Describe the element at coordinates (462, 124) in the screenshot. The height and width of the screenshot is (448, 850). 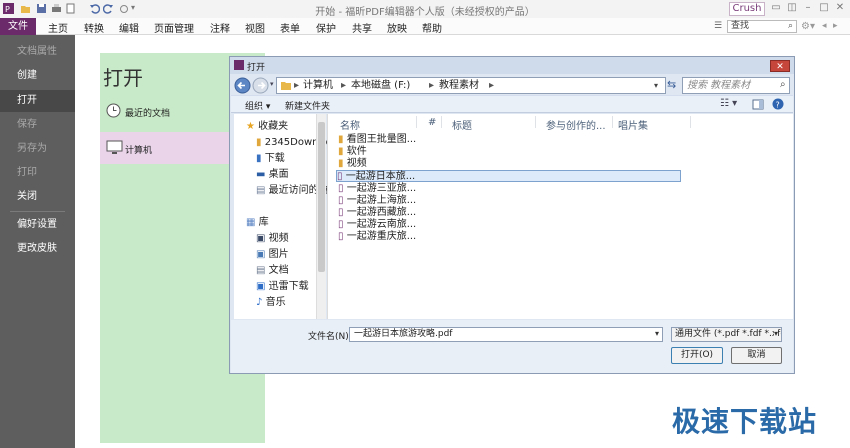
I see `column-title: 标题` at that location.